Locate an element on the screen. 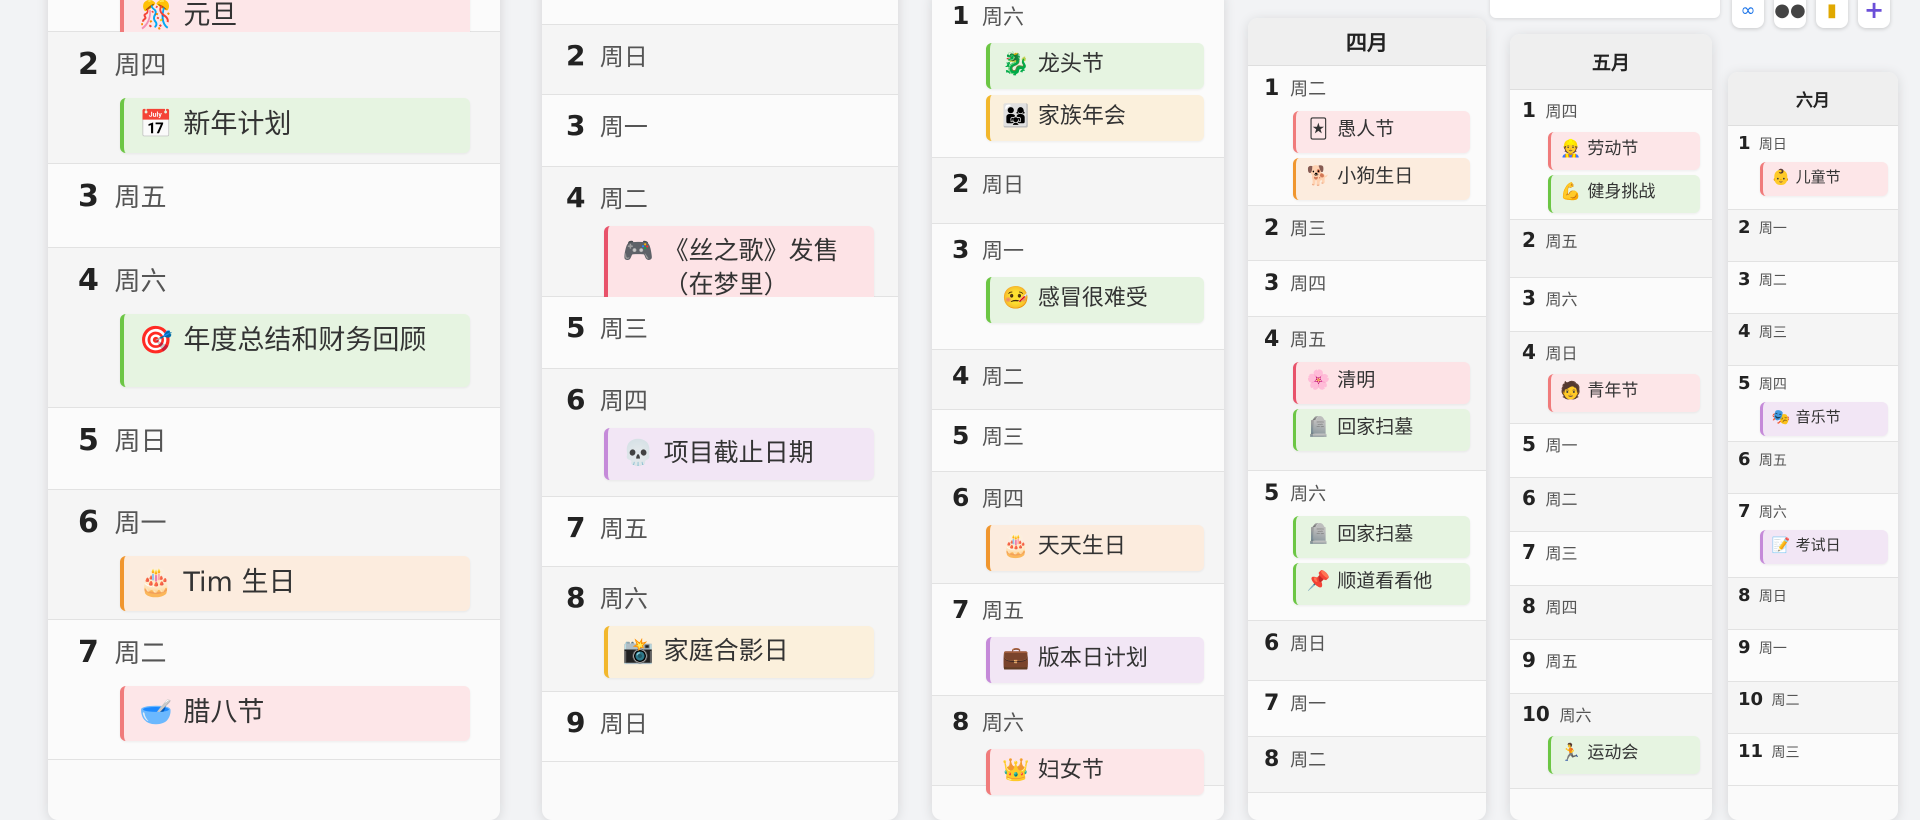  event-chip: 🤒 感冒很难受 is located at coordinates (1094, 299).